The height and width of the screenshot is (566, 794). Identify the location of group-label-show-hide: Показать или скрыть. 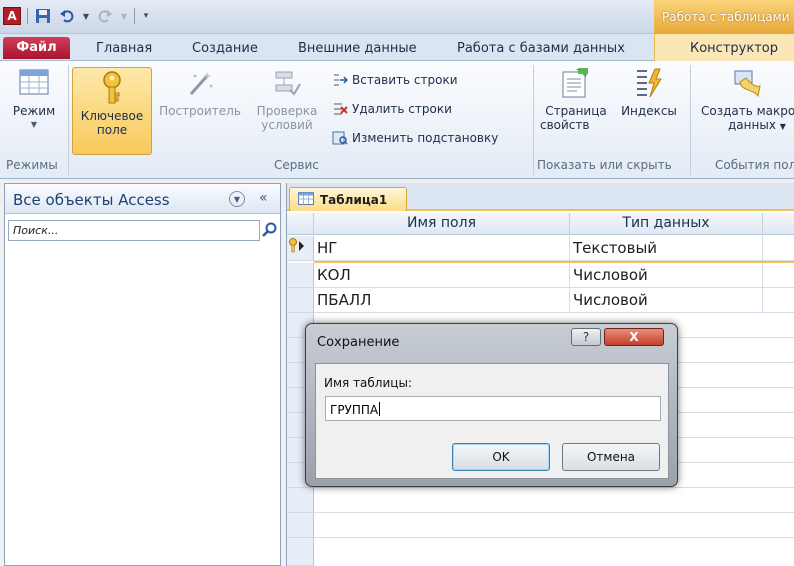
(604, 165).